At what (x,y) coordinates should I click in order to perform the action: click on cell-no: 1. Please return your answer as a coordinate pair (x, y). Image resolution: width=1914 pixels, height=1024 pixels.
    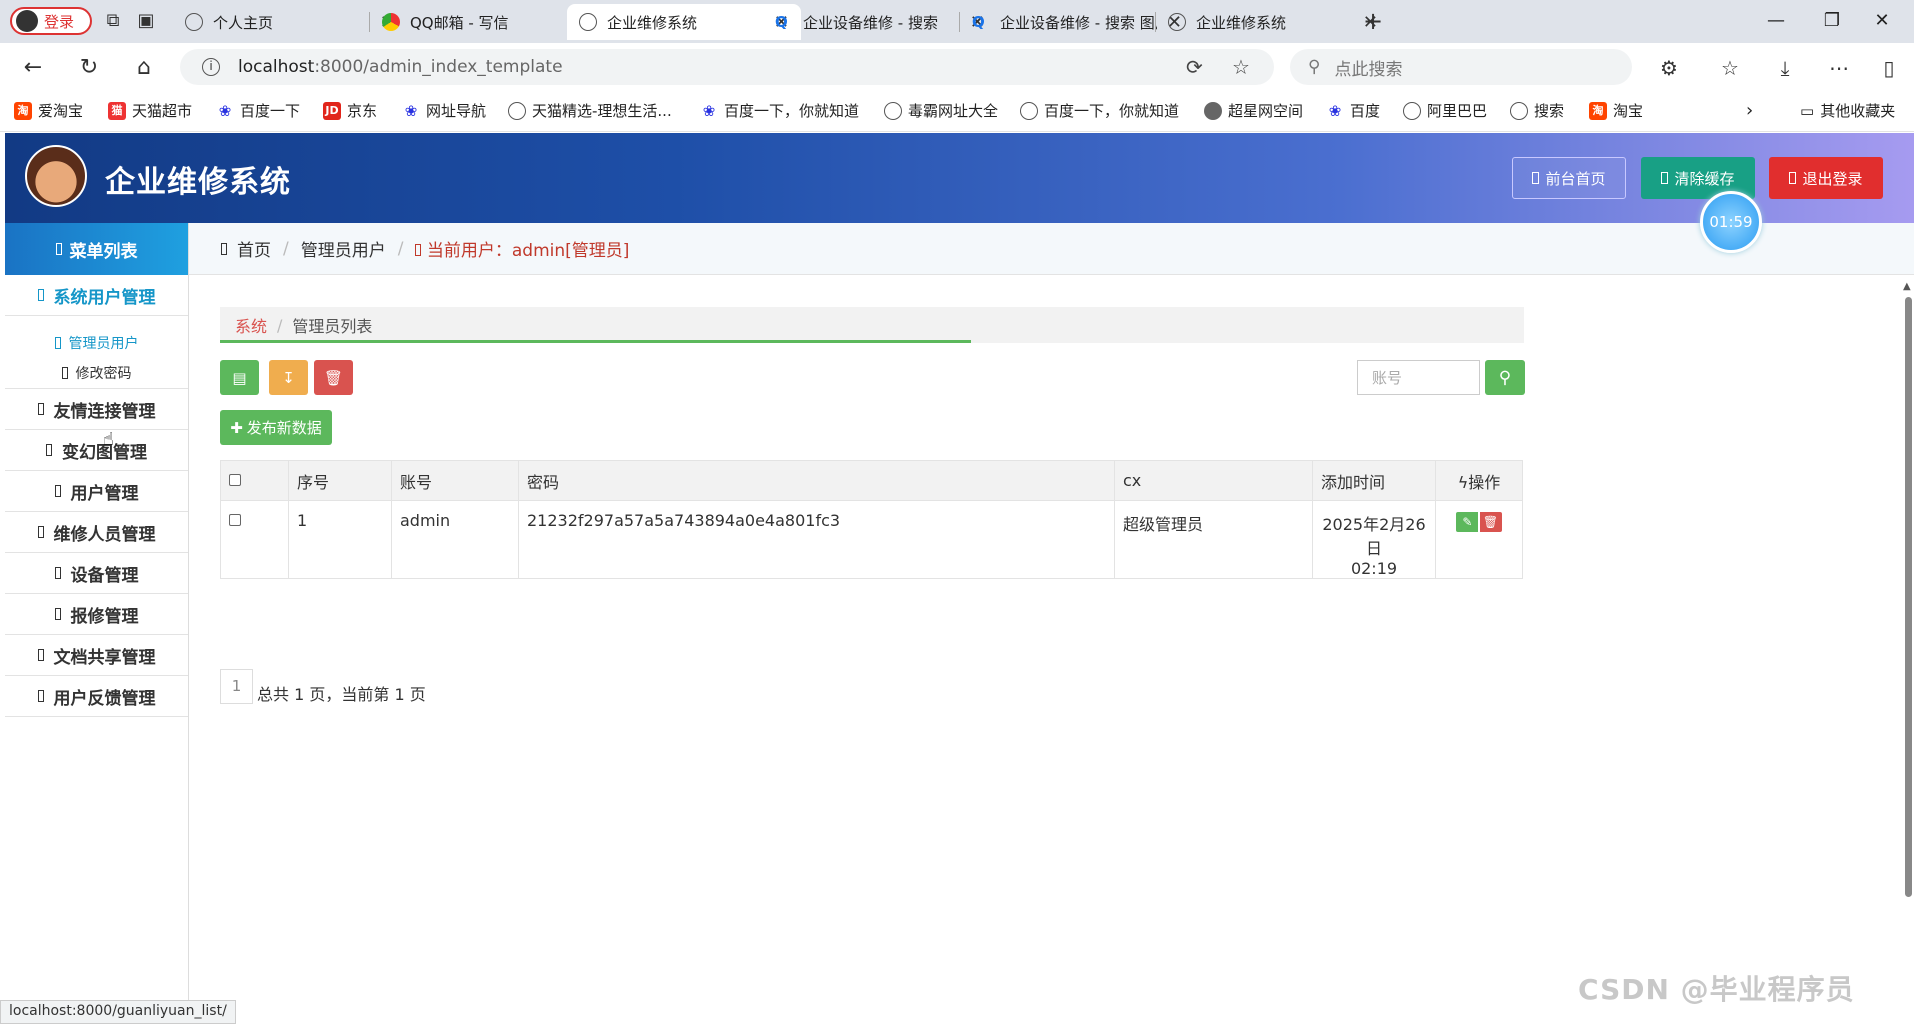
    Looking at the image, I should click on (340, 539).